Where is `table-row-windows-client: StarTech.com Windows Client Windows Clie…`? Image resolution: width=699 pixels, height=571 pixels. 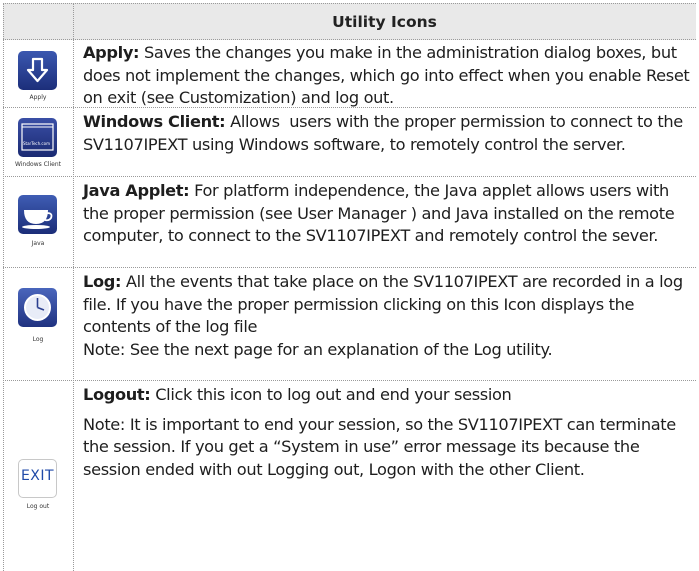
table-row-windows-client: StarTech.com Windows Client Windows Clie… is located at coordinates (349, 142).